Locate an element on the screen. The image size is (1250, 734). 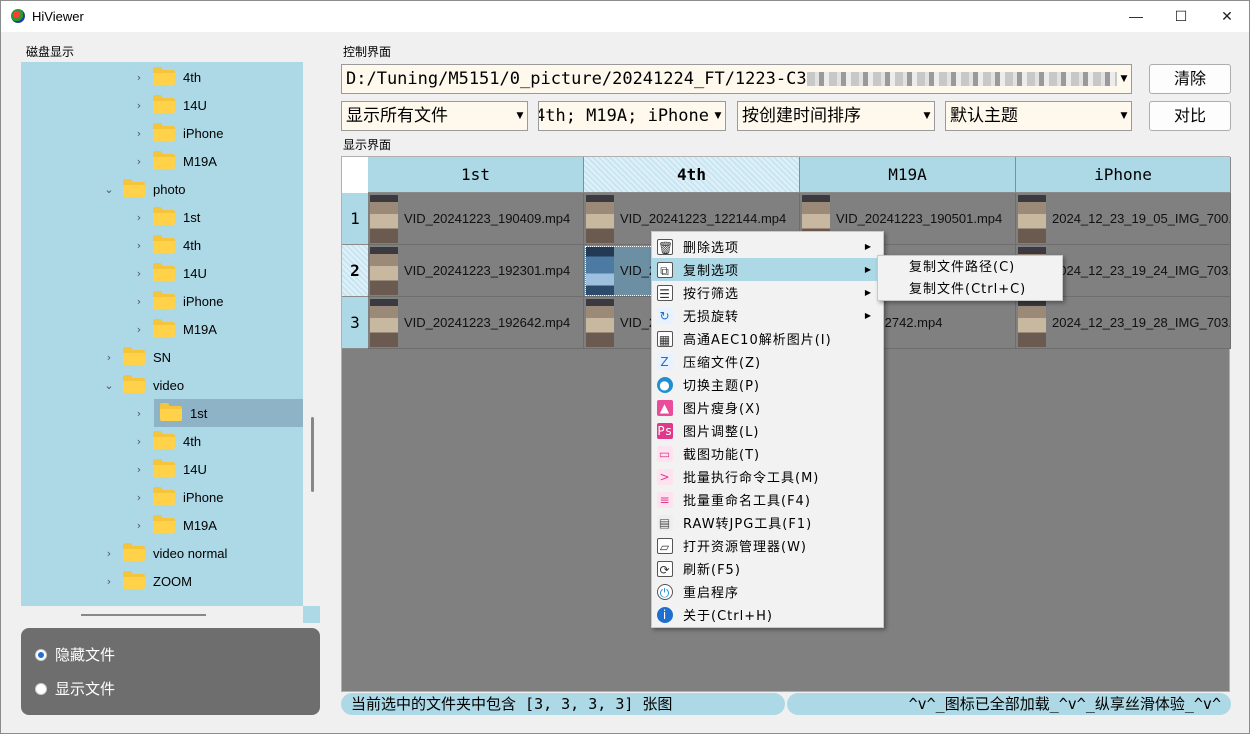
context-menu-item: ≡ 批量重命名工具(F4) is located at coordinates (767, 499).